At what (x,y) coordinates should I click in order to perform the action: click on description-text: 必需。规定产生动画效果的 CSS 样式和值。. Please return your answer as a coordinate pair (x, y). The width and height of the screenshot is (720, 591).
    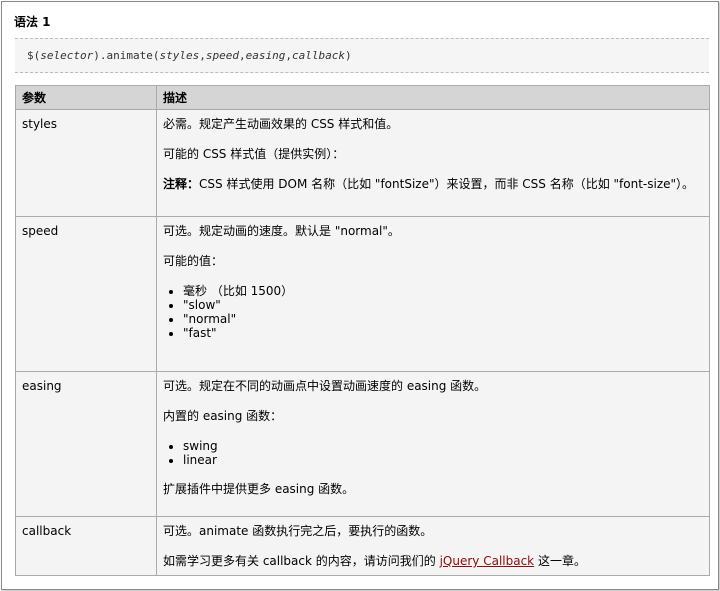
    Looking at the image, I should click on (281, 124).